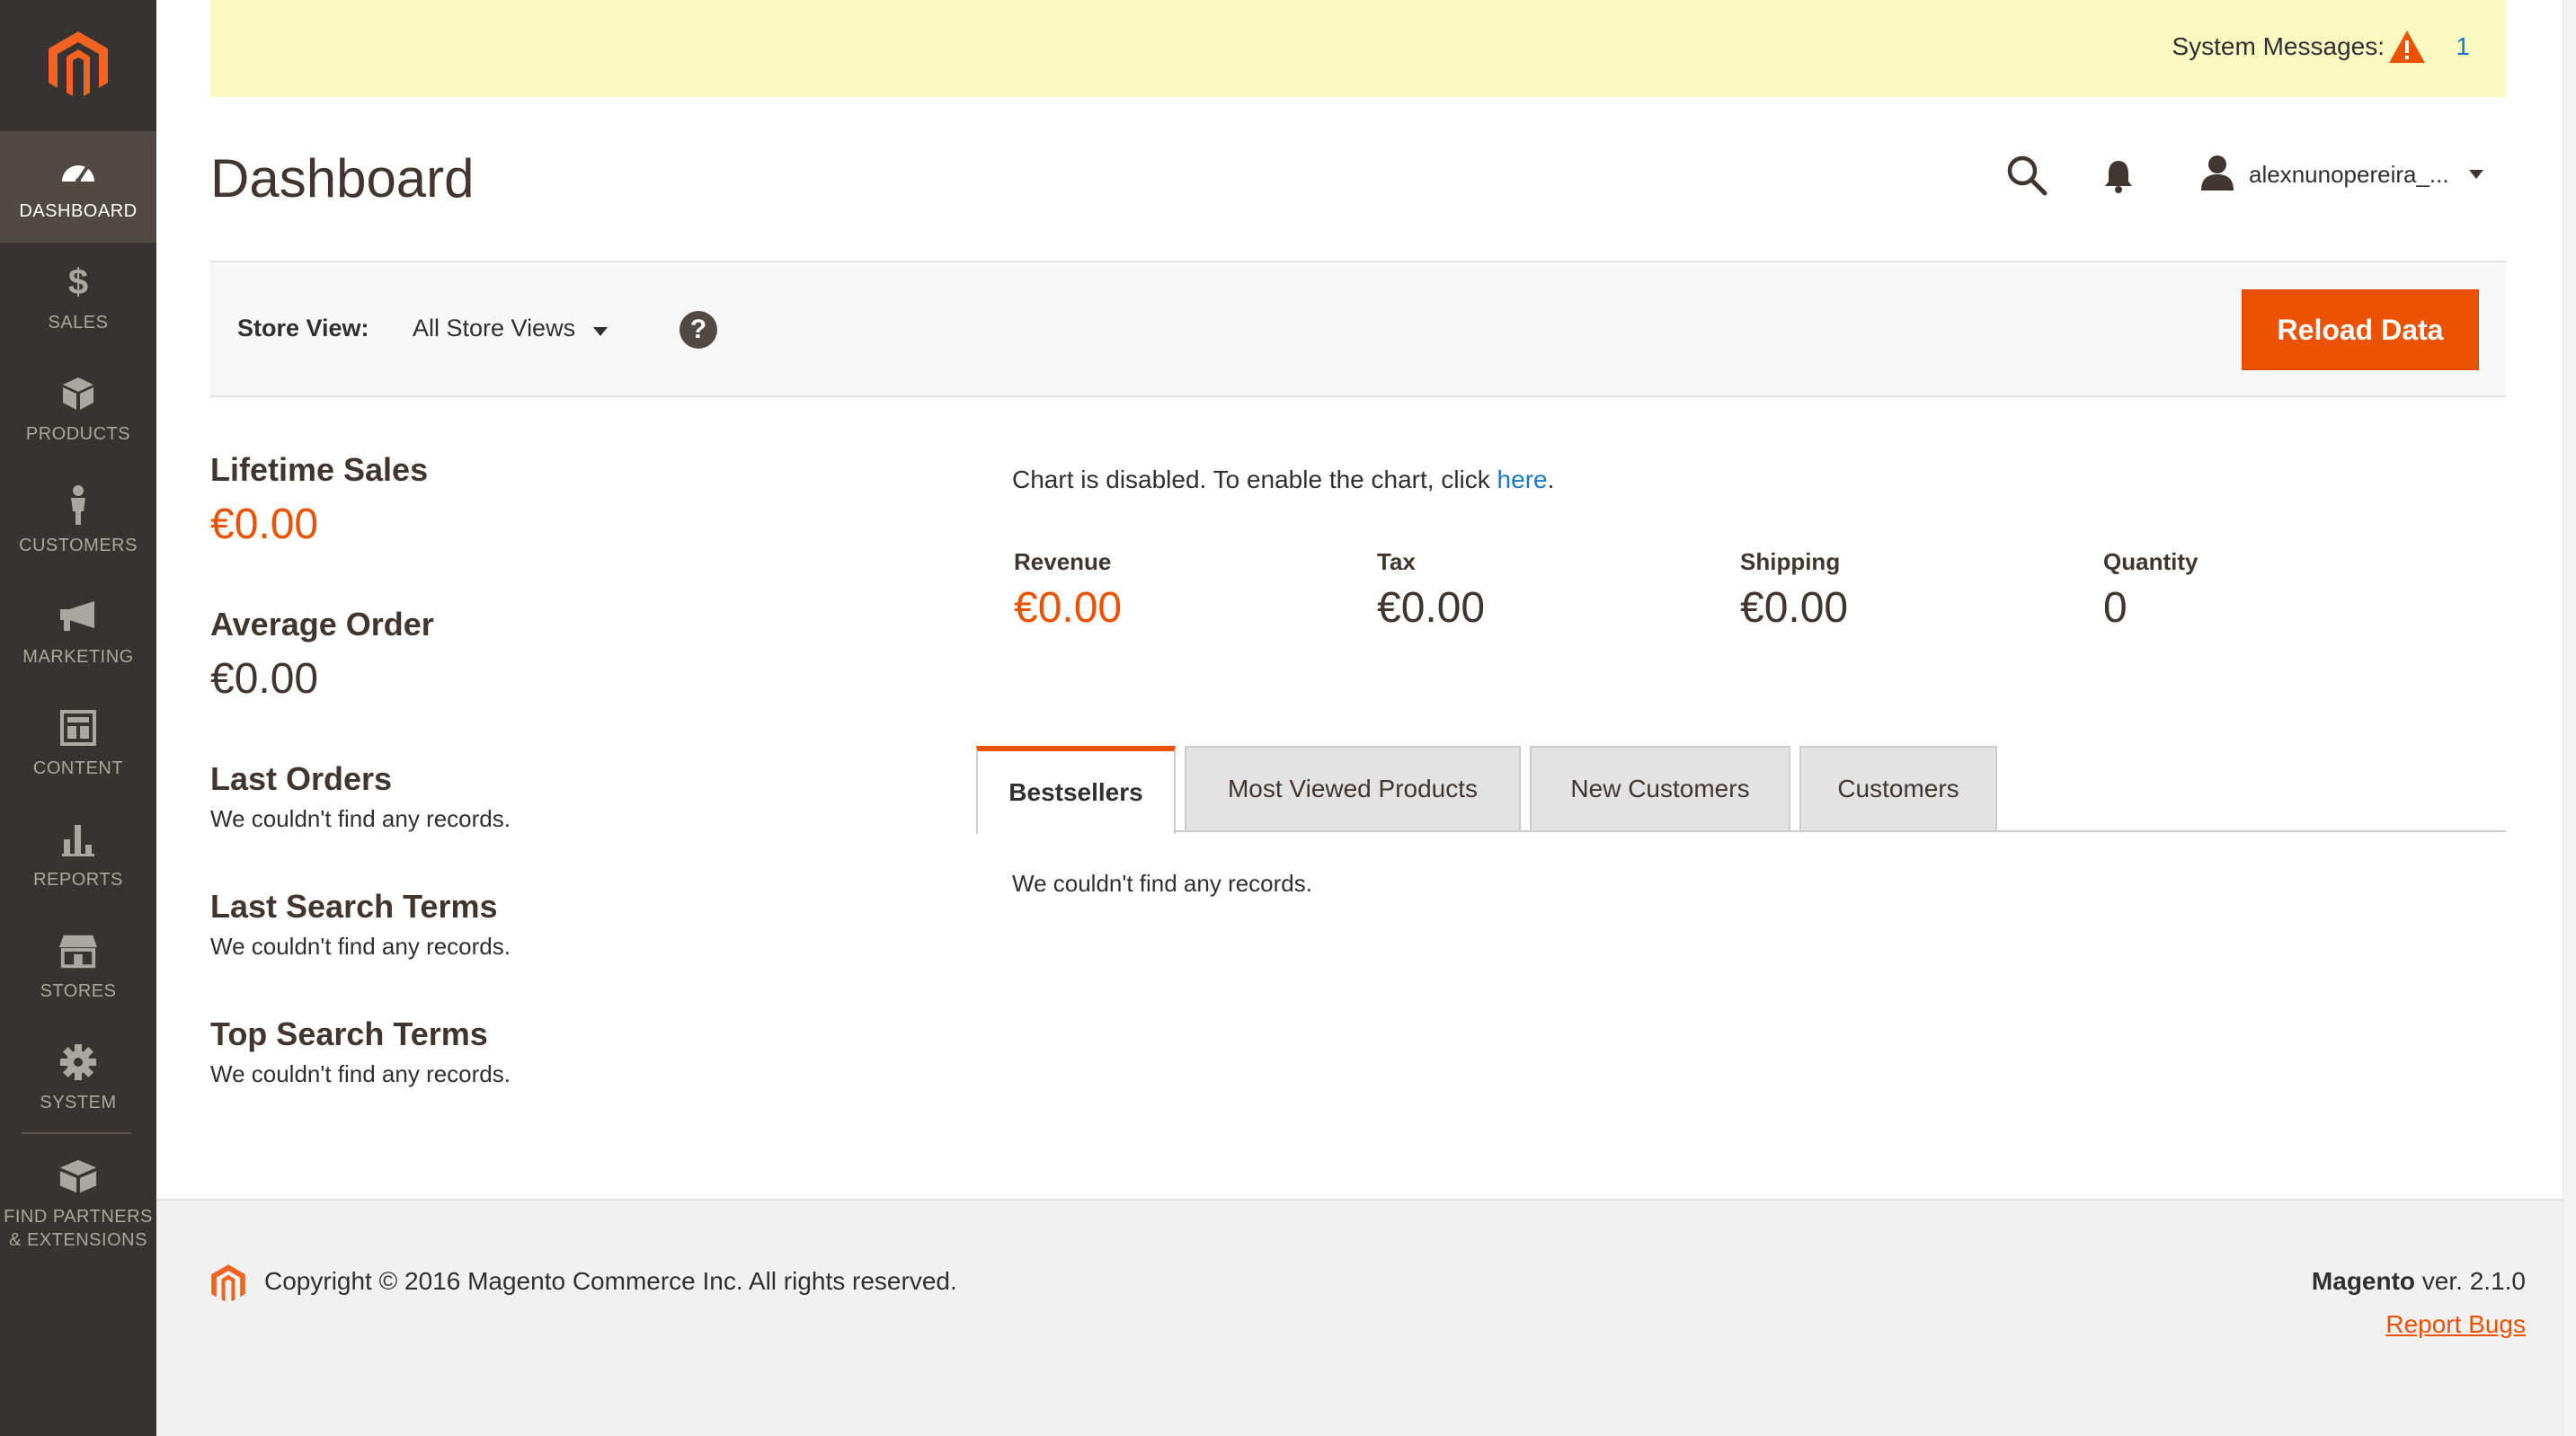 This screenshot has height=1436, width=2576. I want to click on total-quantity: Quantity 0, so click(2150, 591).